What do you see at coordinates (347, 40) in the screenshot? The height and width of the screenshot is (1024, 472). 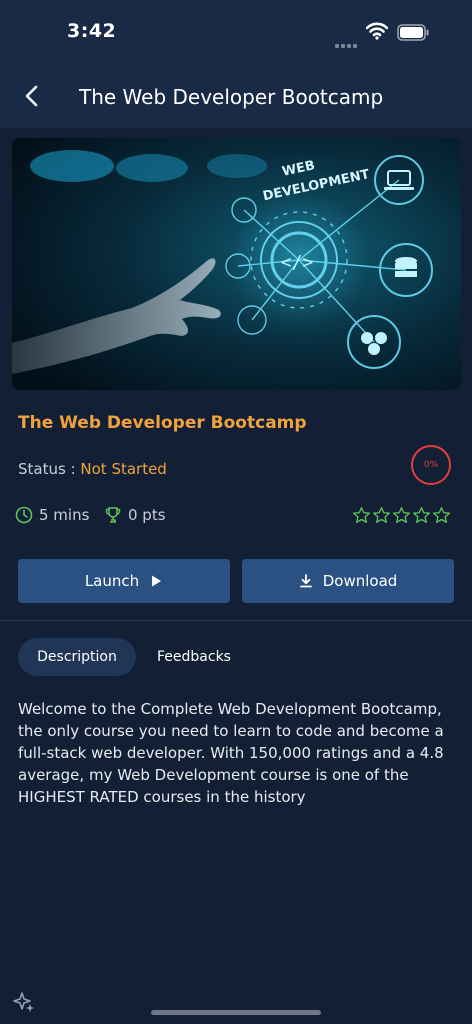 I see `signal-icon` at bounding box center [347, 40].